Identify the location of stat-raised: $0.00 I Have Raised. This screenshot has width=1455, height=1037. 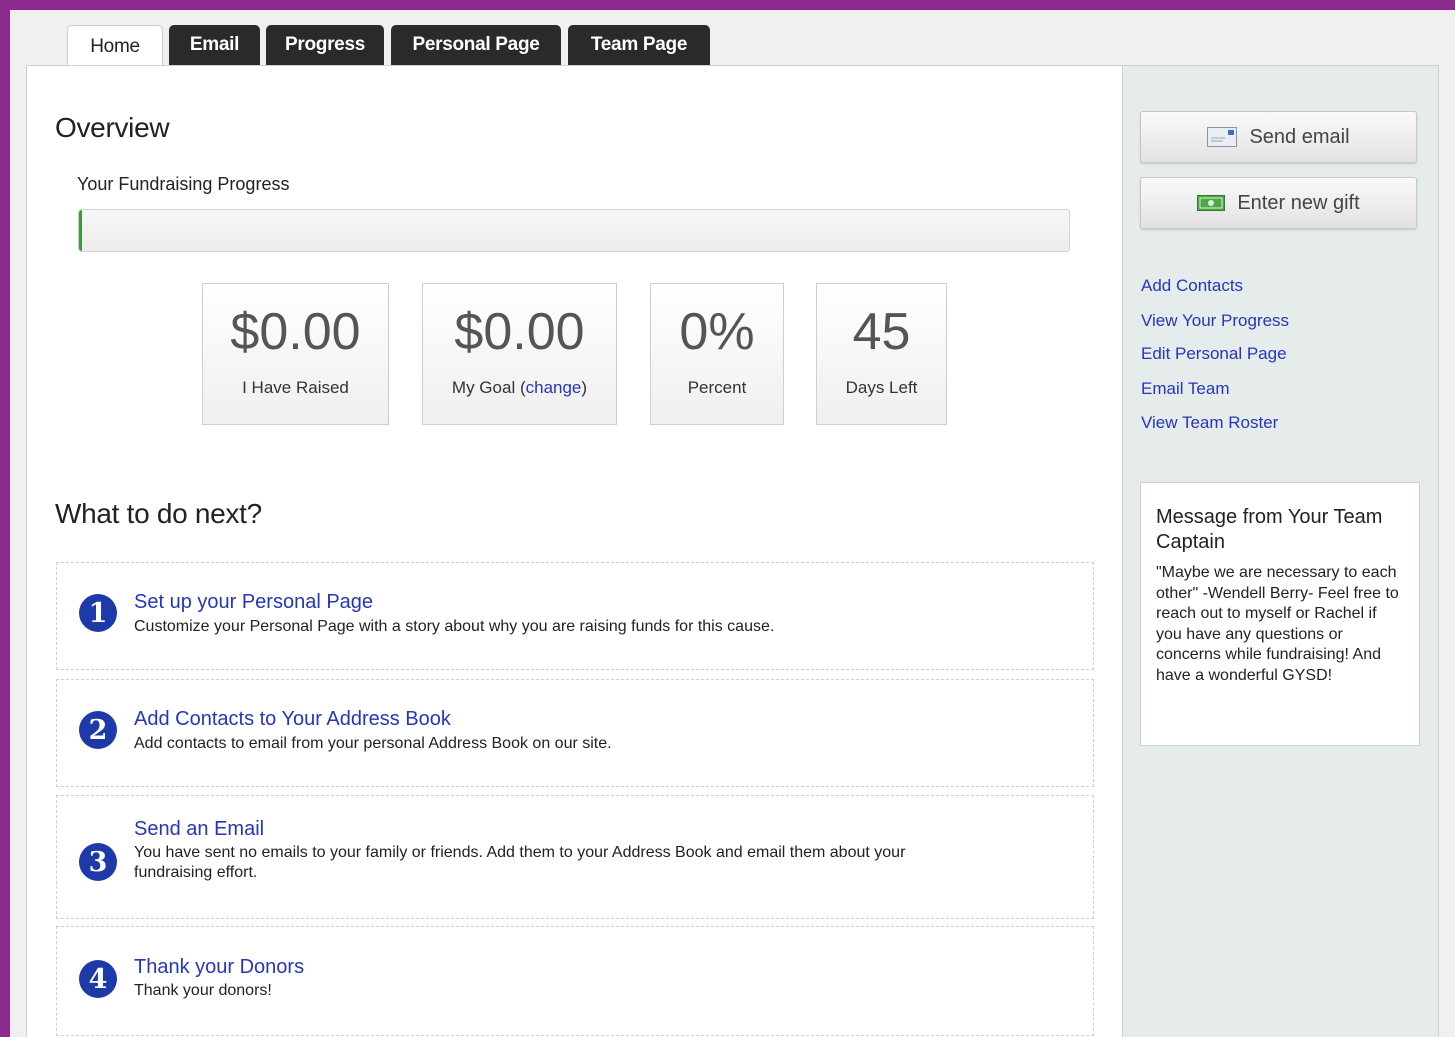
(295, 354).